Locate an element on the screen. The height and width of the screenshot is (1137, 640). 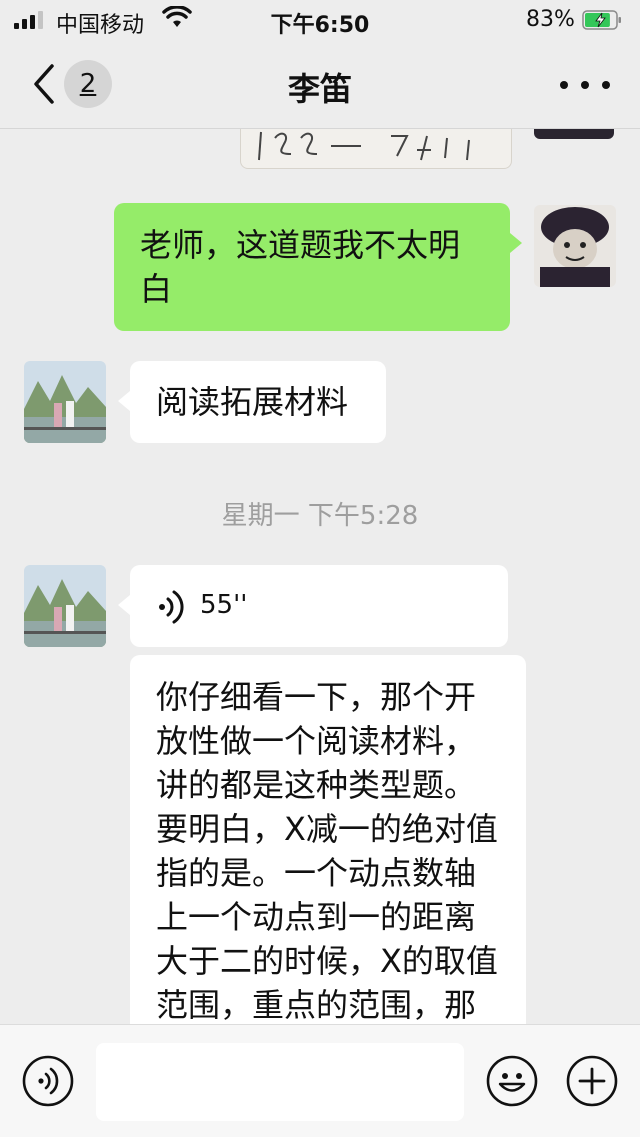
voice-message-bubble: 55'' is located at coordinates (319, 606).